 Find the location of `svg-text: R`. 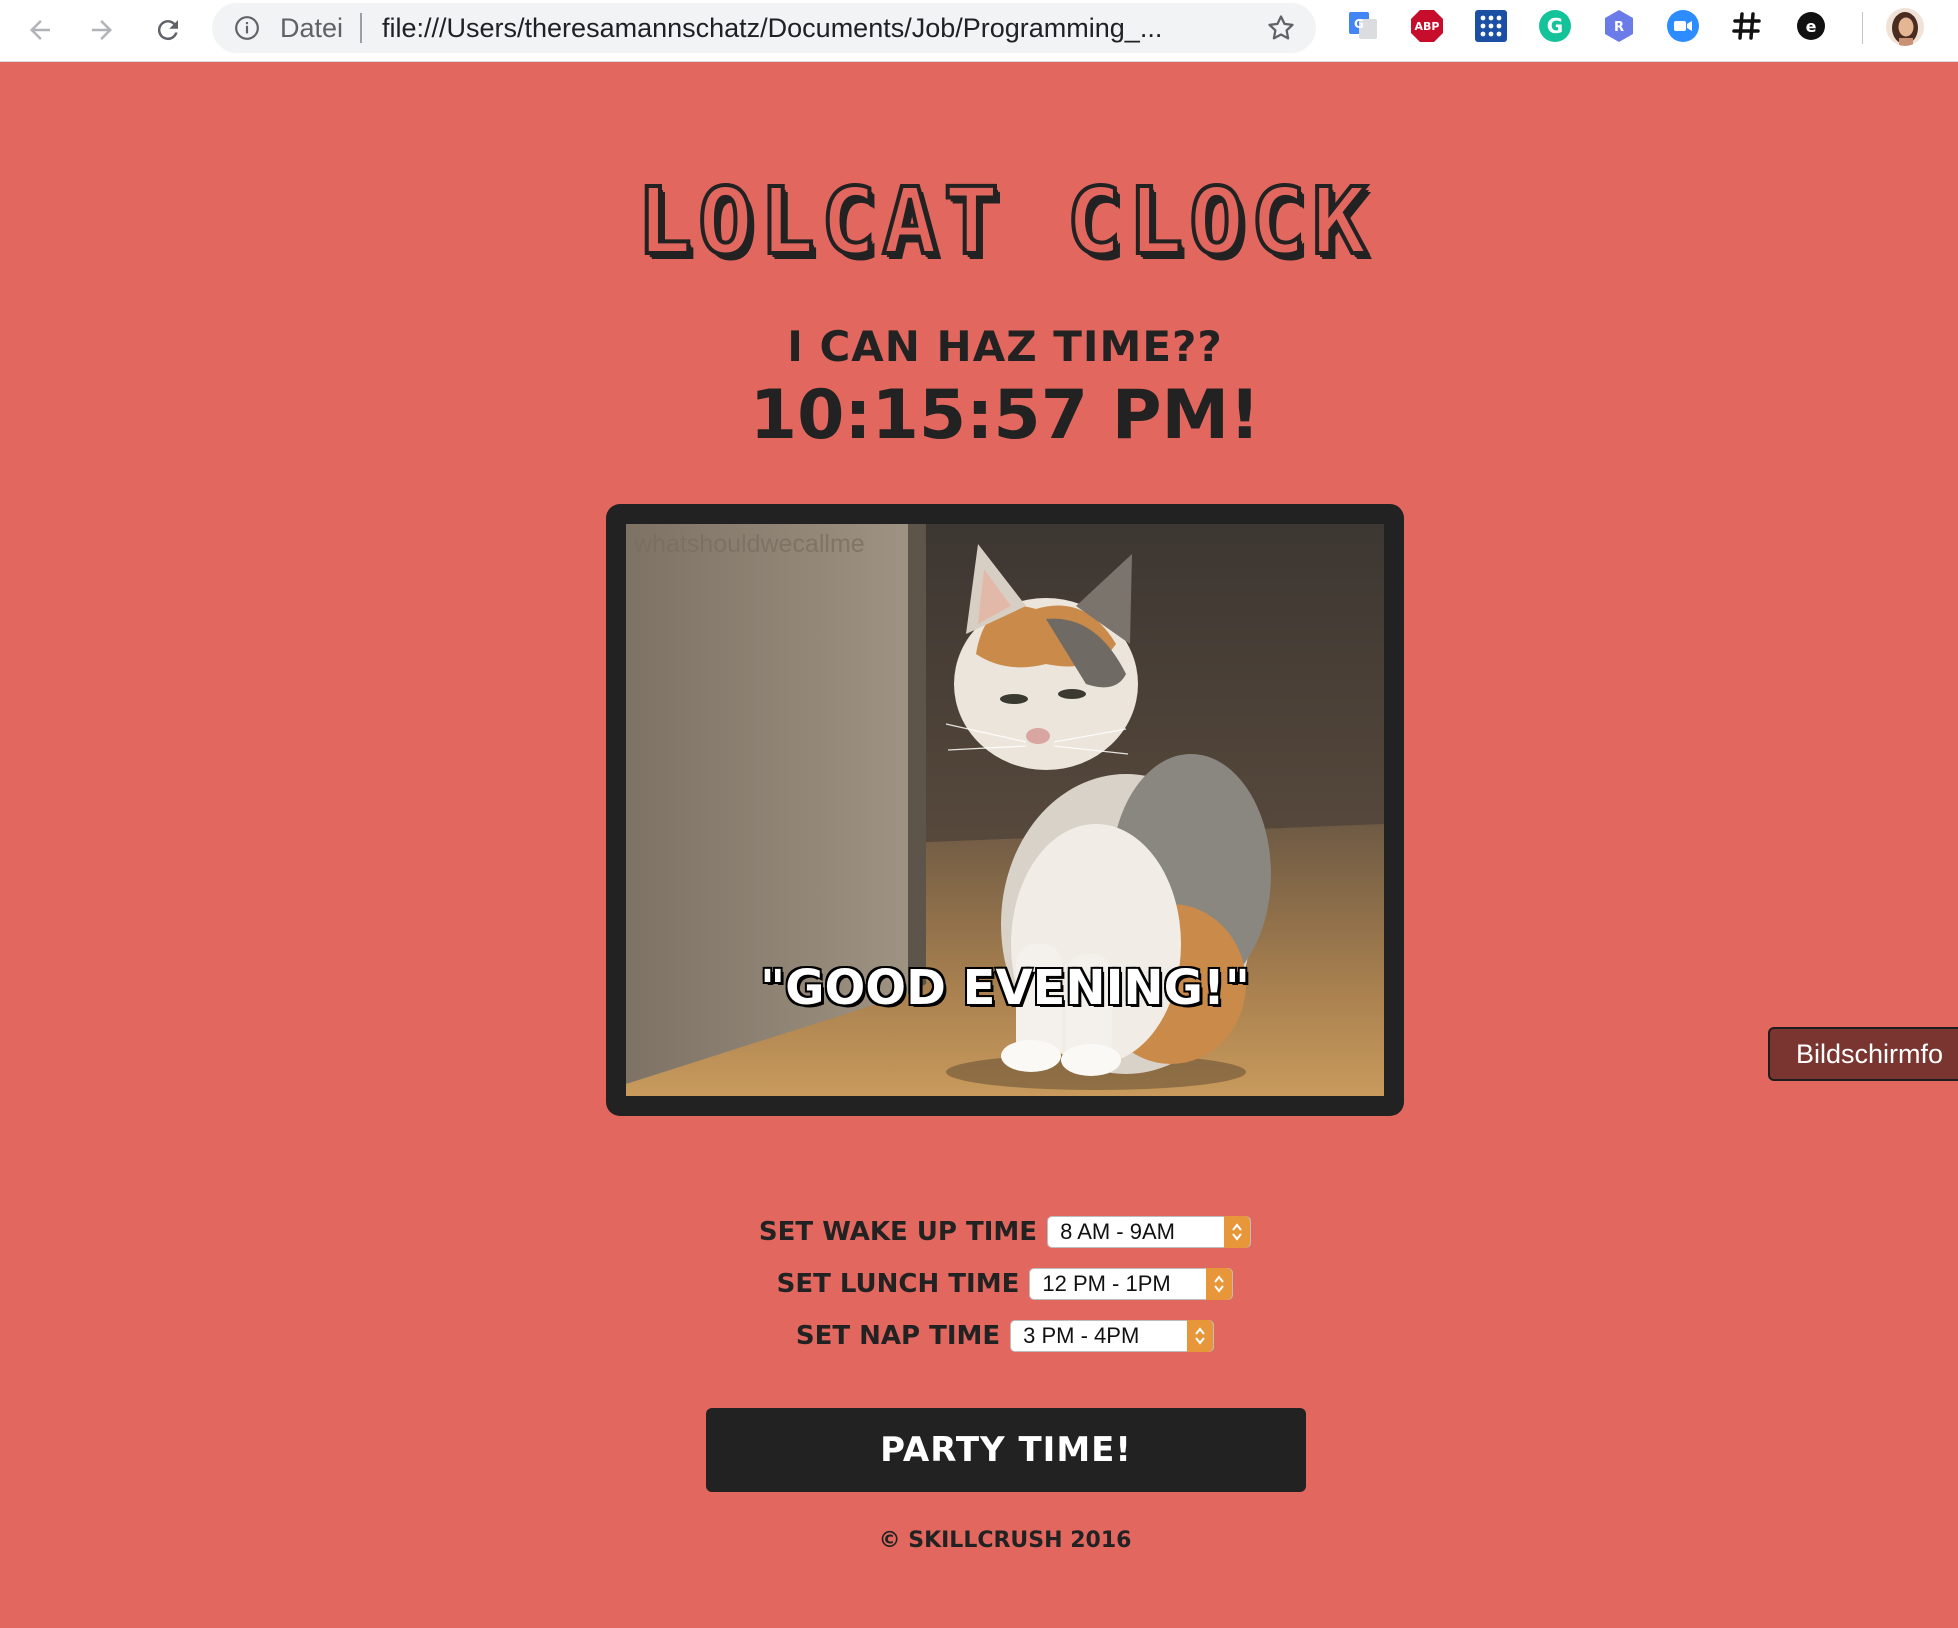

svg-text: R is located at coordinates (1619, 27).